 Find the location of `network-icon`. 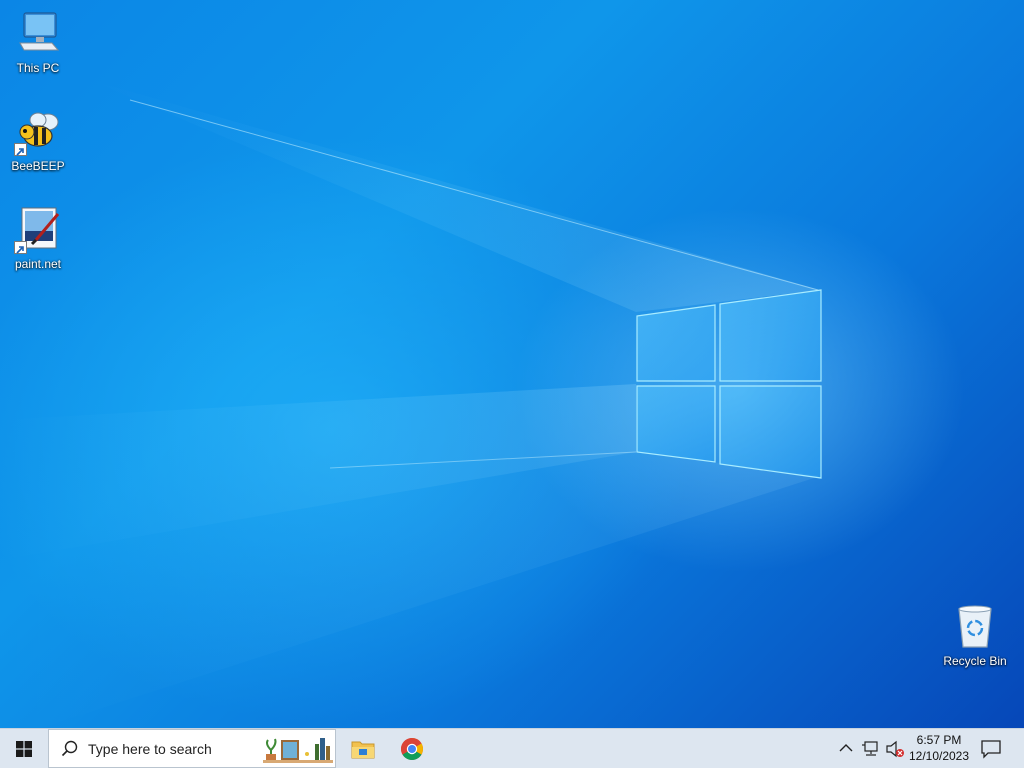

network-icon is located at coordinates (871, 749).